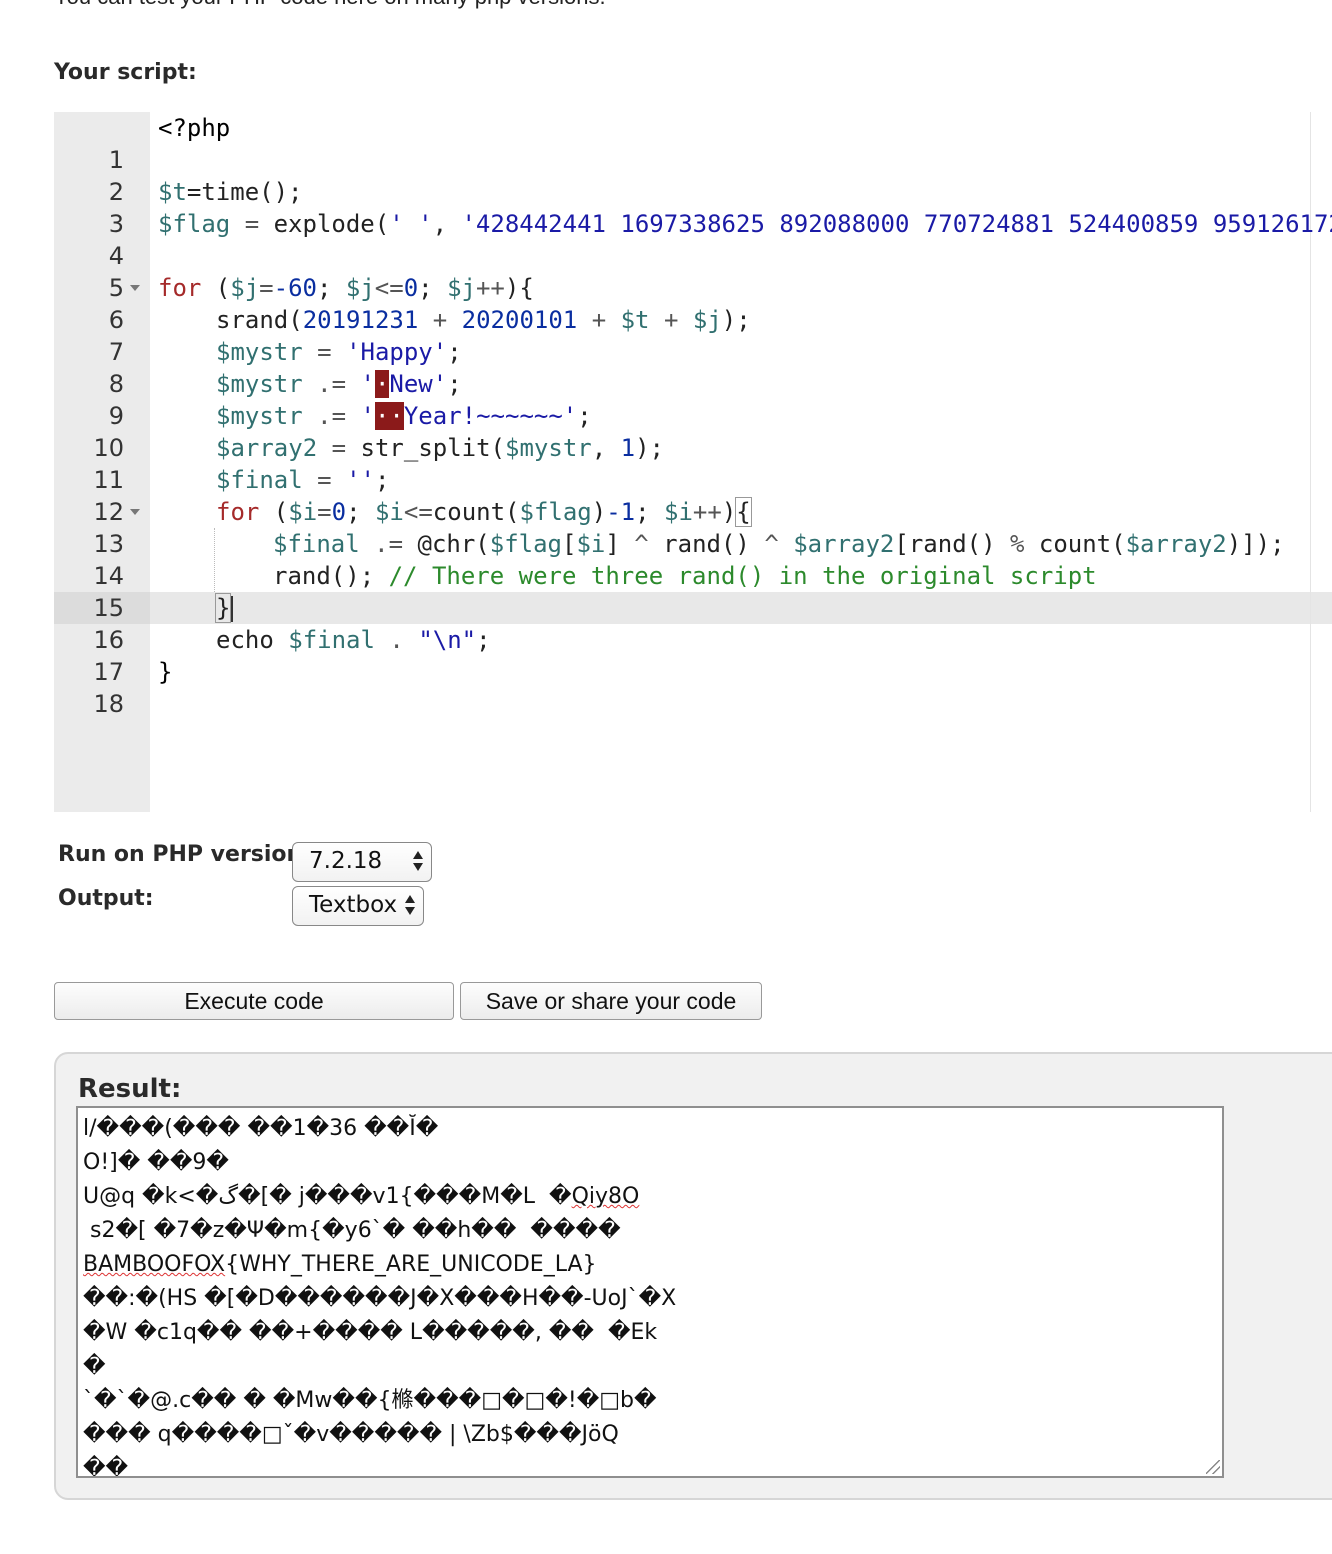  I want to click on output-label: Output:, so click(106, 898).